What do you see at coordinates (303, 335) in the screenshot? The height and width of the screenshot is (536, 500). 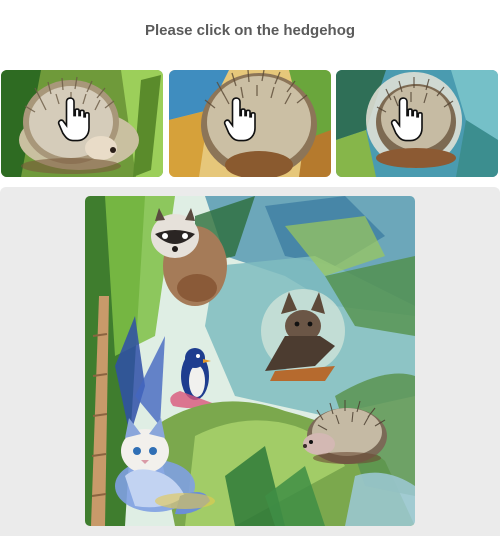 I see `bat` at bounding box center [303, 335].